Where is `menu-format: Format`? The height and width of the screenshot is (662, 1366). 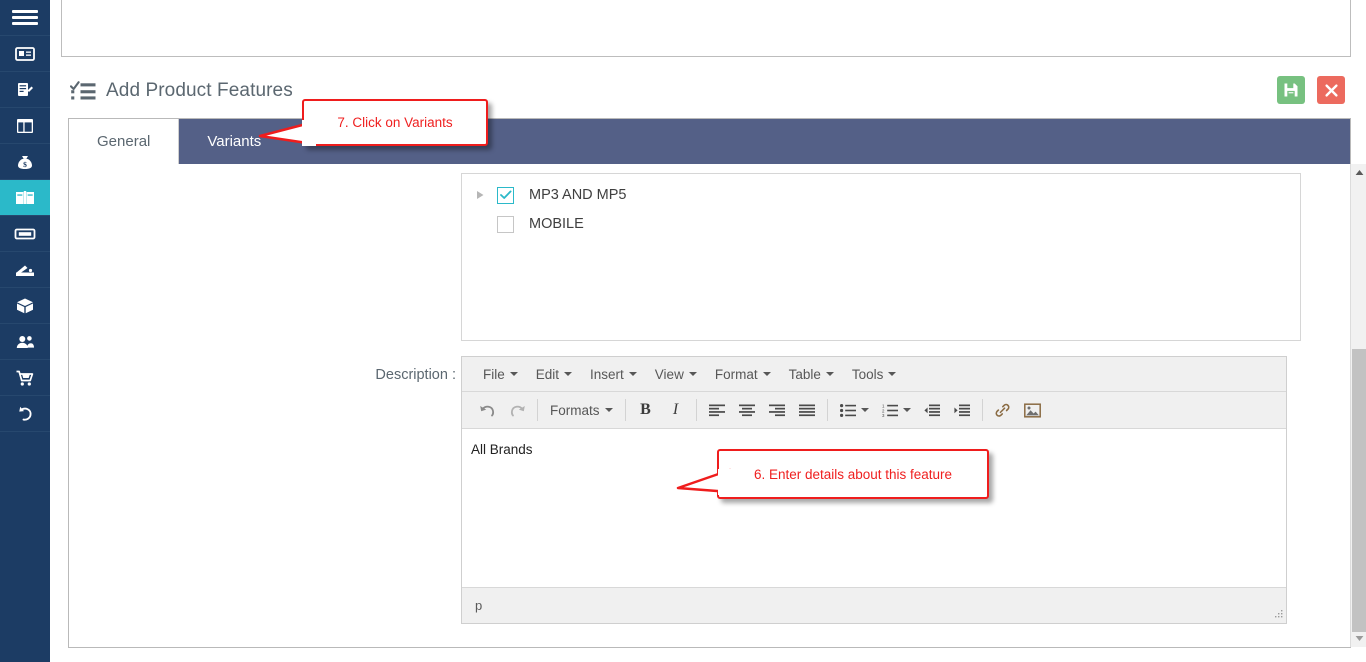
menu-format: Format is located at coordinates (743, 374).